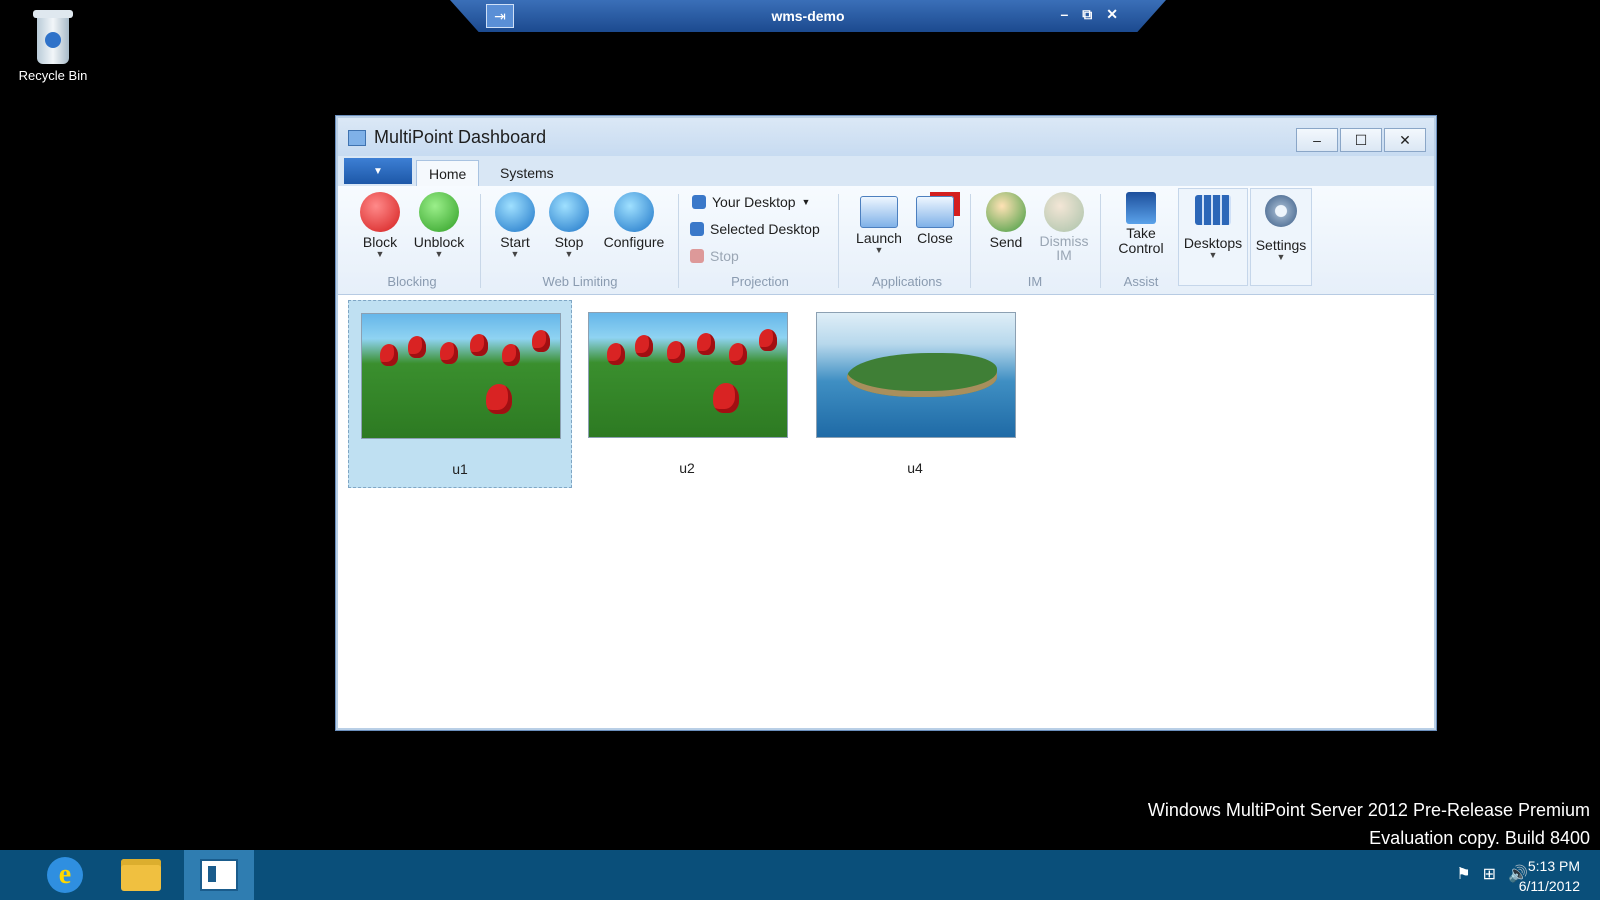 This screenshot has width=1600, height=900. I want to click on group-label-im: IM, so click(1035, 281).